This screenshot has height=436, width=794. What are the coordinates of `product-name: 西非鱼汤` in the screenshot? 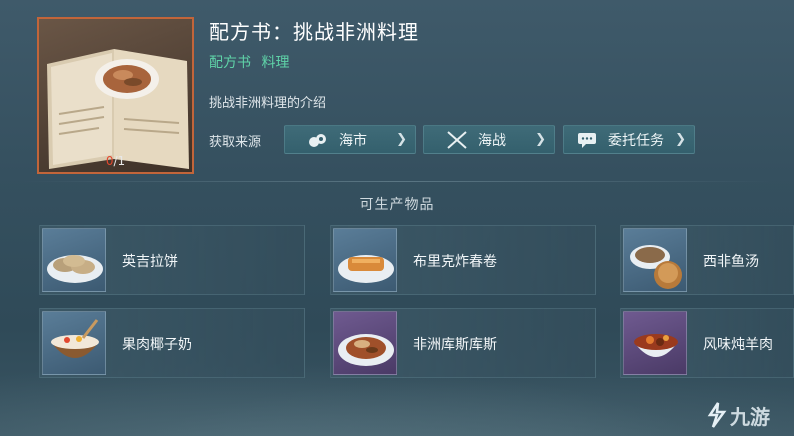 It's located at (731, 262).